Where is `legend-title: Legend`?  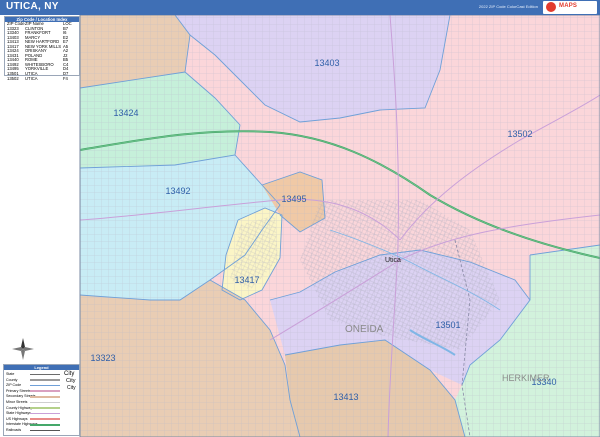
legend-title: Legend is located at coordinates (41, 367).